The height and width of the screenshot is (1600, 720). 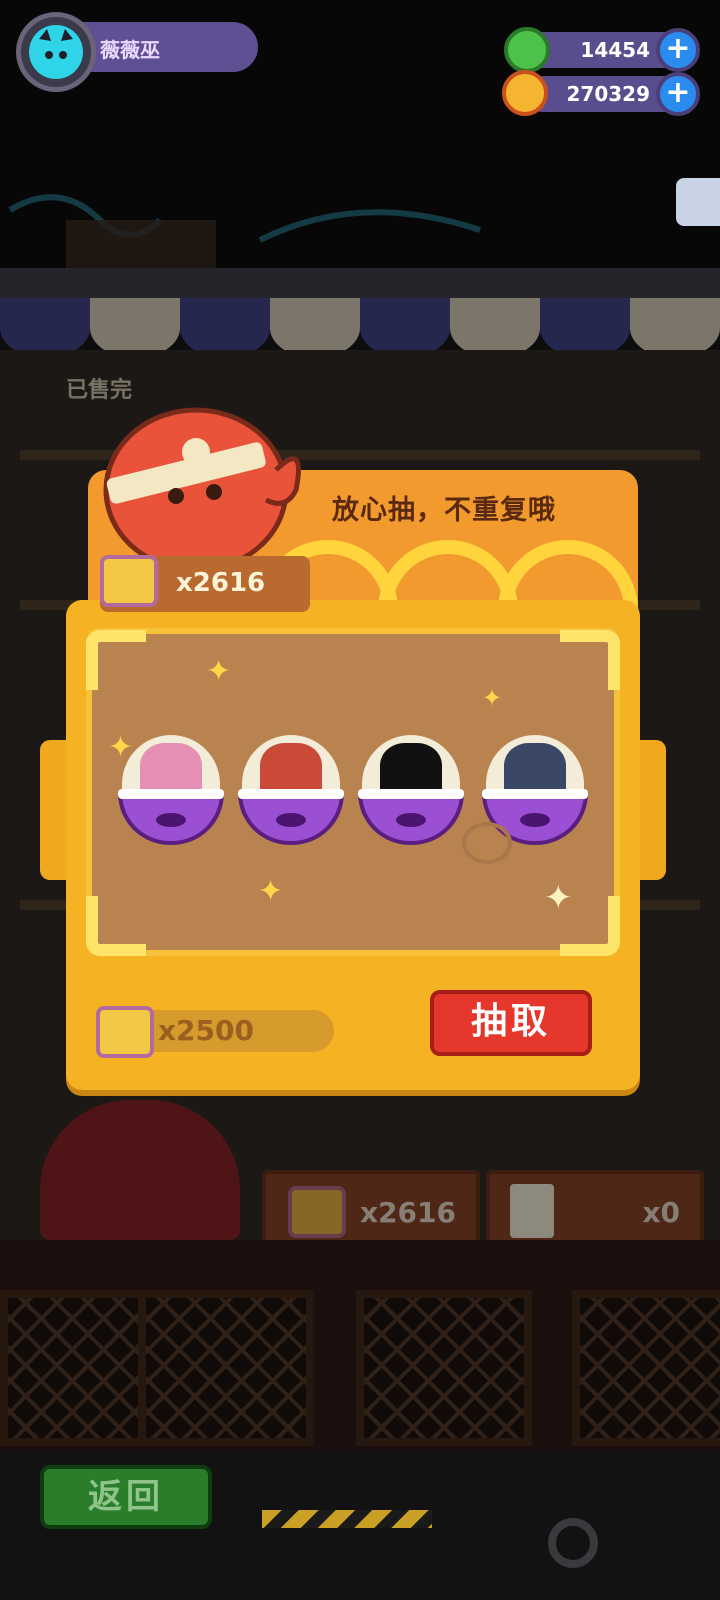 What do you see at coordinates (221, 583) in the screenshot?
I see `owned-ticket-count: x2616` at bounding box center [221, 583].